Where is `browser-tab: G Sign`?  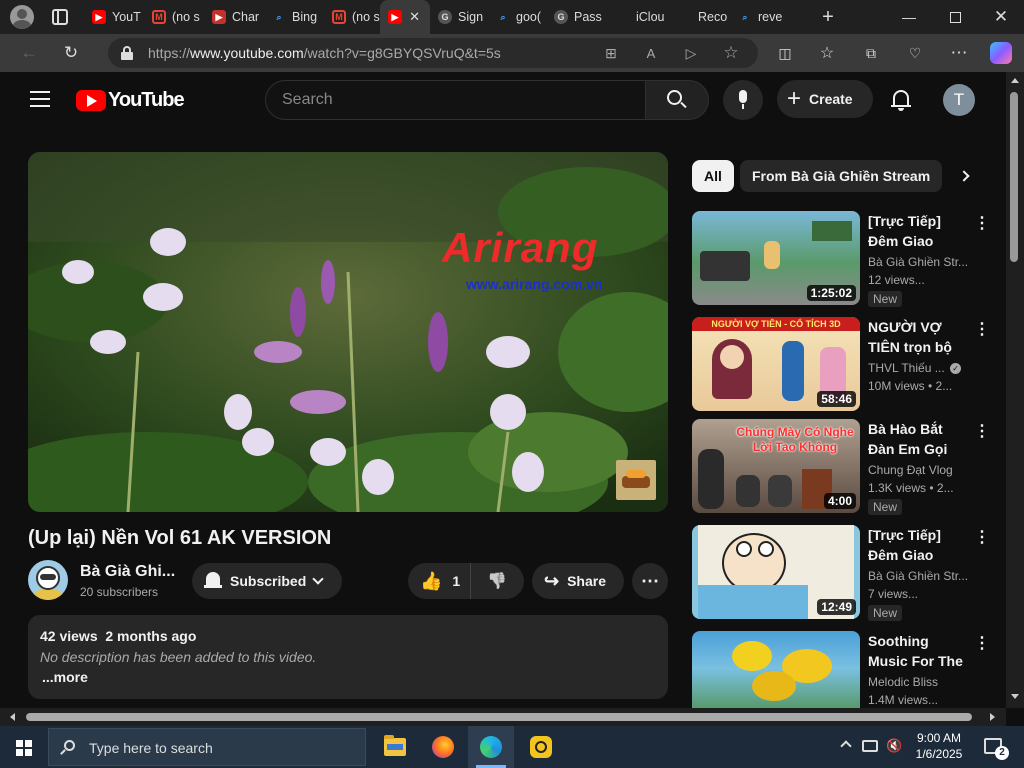
browser-tab: G Sign is located at coordinates (459, 17).